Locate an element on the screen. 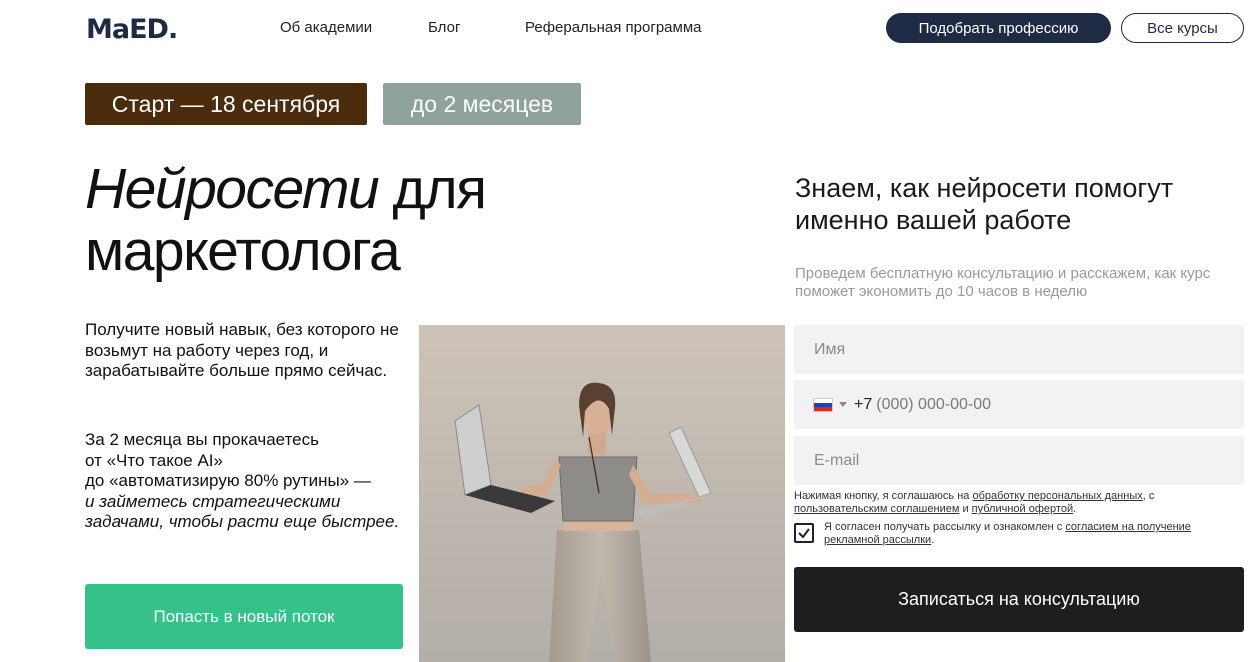 This screenshot has height=662, width=1259. user-agreement-link: пользовательским соглашением is located at coordinates (876, 509).